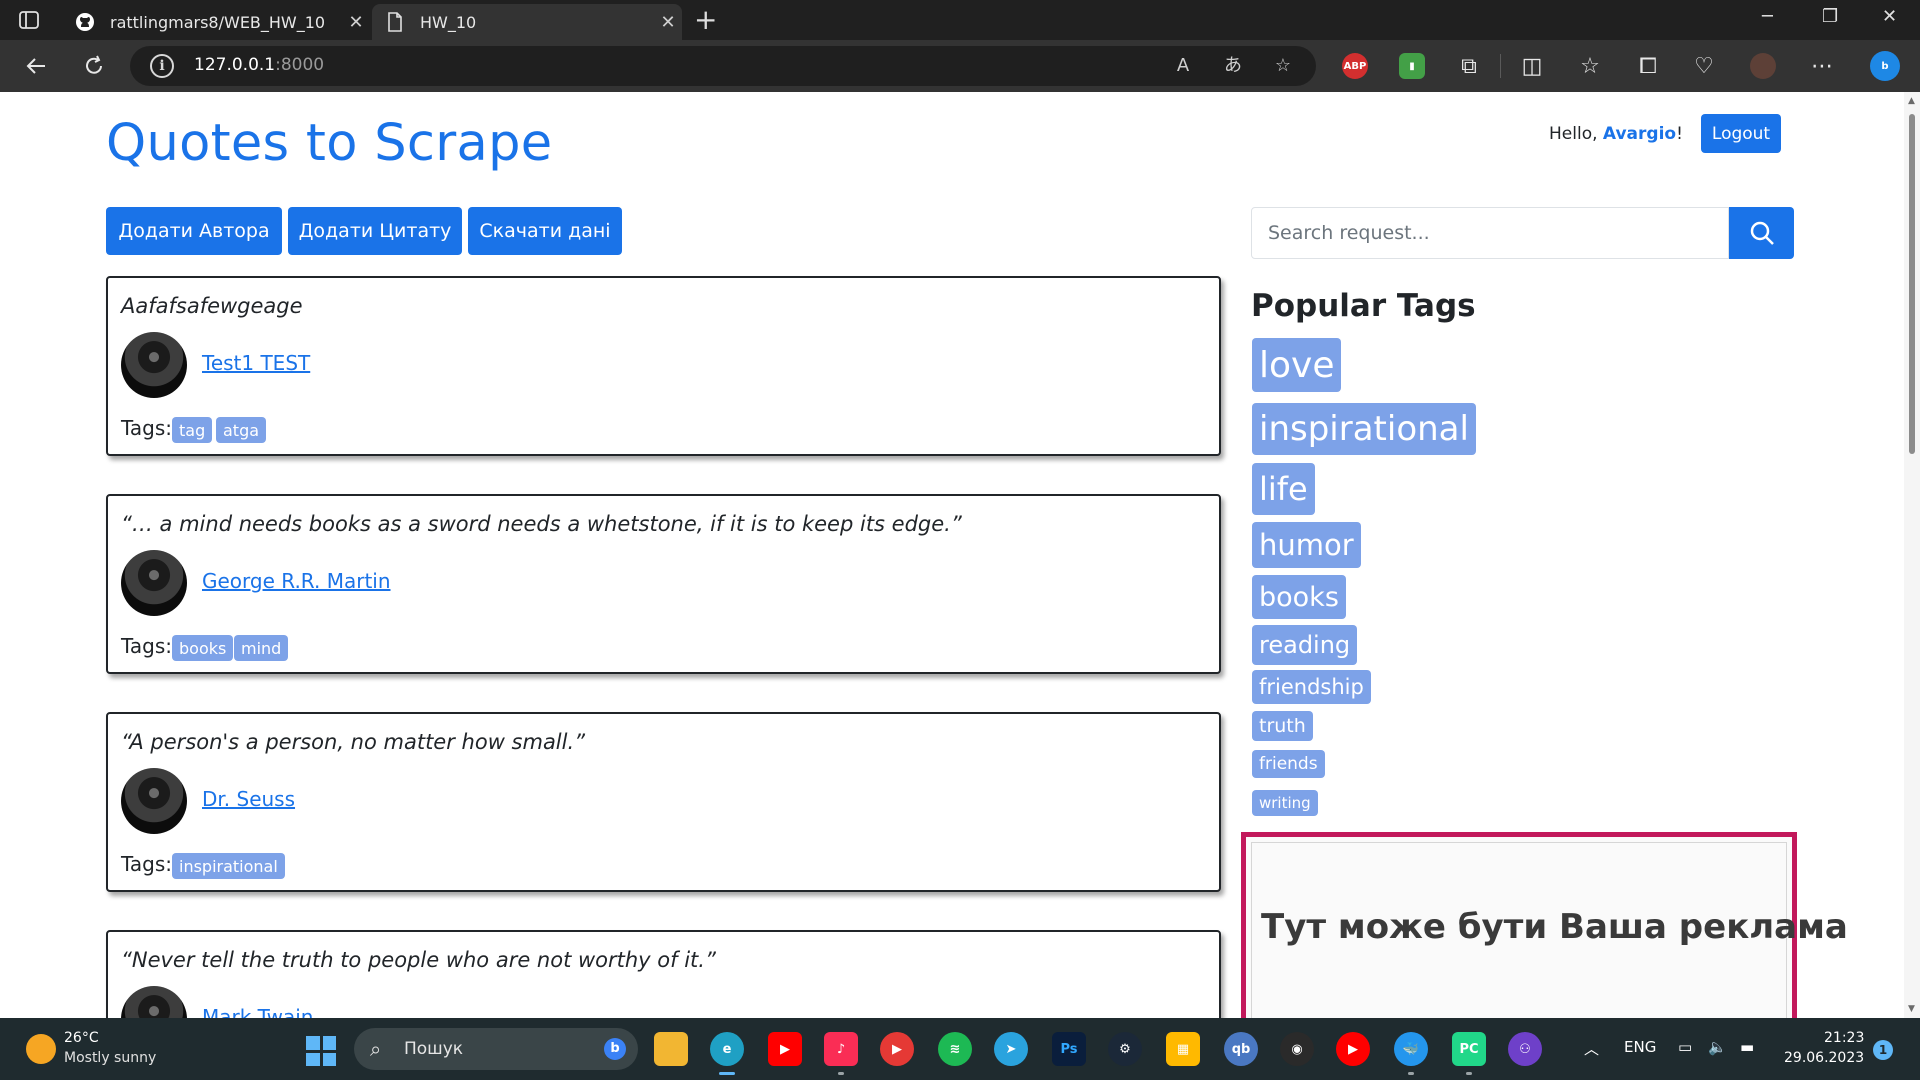  What do you see at coordinates (1311, 687) in the screenshot?
I see `popular-tag: friendship` at bounding box center [1311, 687].